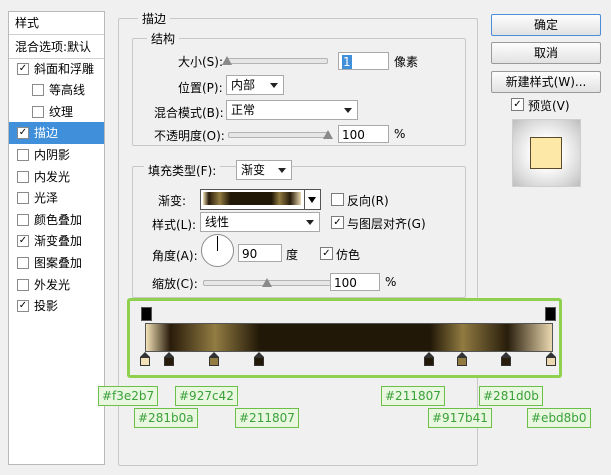  I want to click on style-list-item: ✓ 渐变叠加, so click(56, 241).